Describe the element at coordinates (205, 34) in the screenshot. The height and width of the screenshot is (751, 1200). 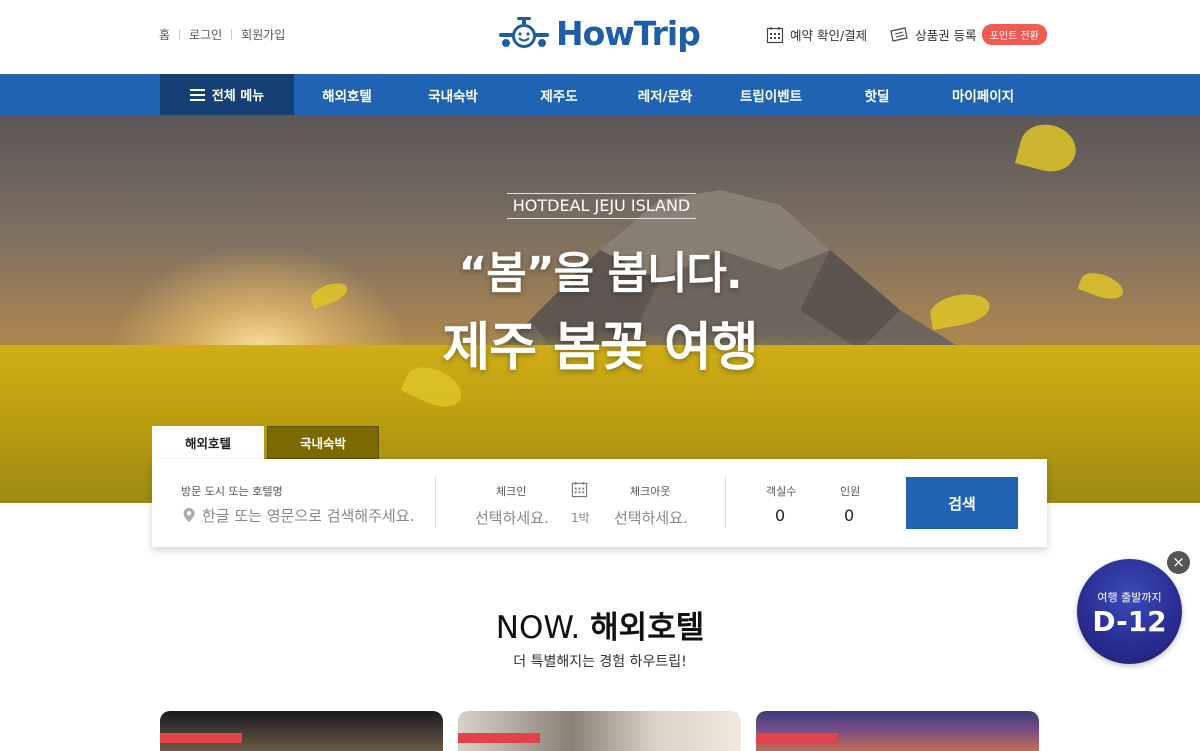
I see `login-link: 로그인` at that location.